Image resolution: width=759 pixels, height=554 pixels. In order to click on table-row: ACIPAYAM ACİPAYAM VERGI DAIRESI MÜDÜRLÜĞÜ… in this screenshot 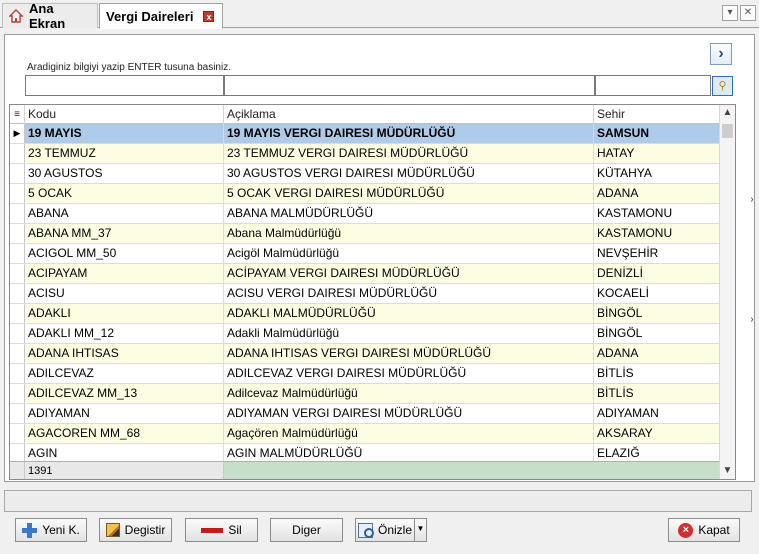, I will do `click(365, 274)`.